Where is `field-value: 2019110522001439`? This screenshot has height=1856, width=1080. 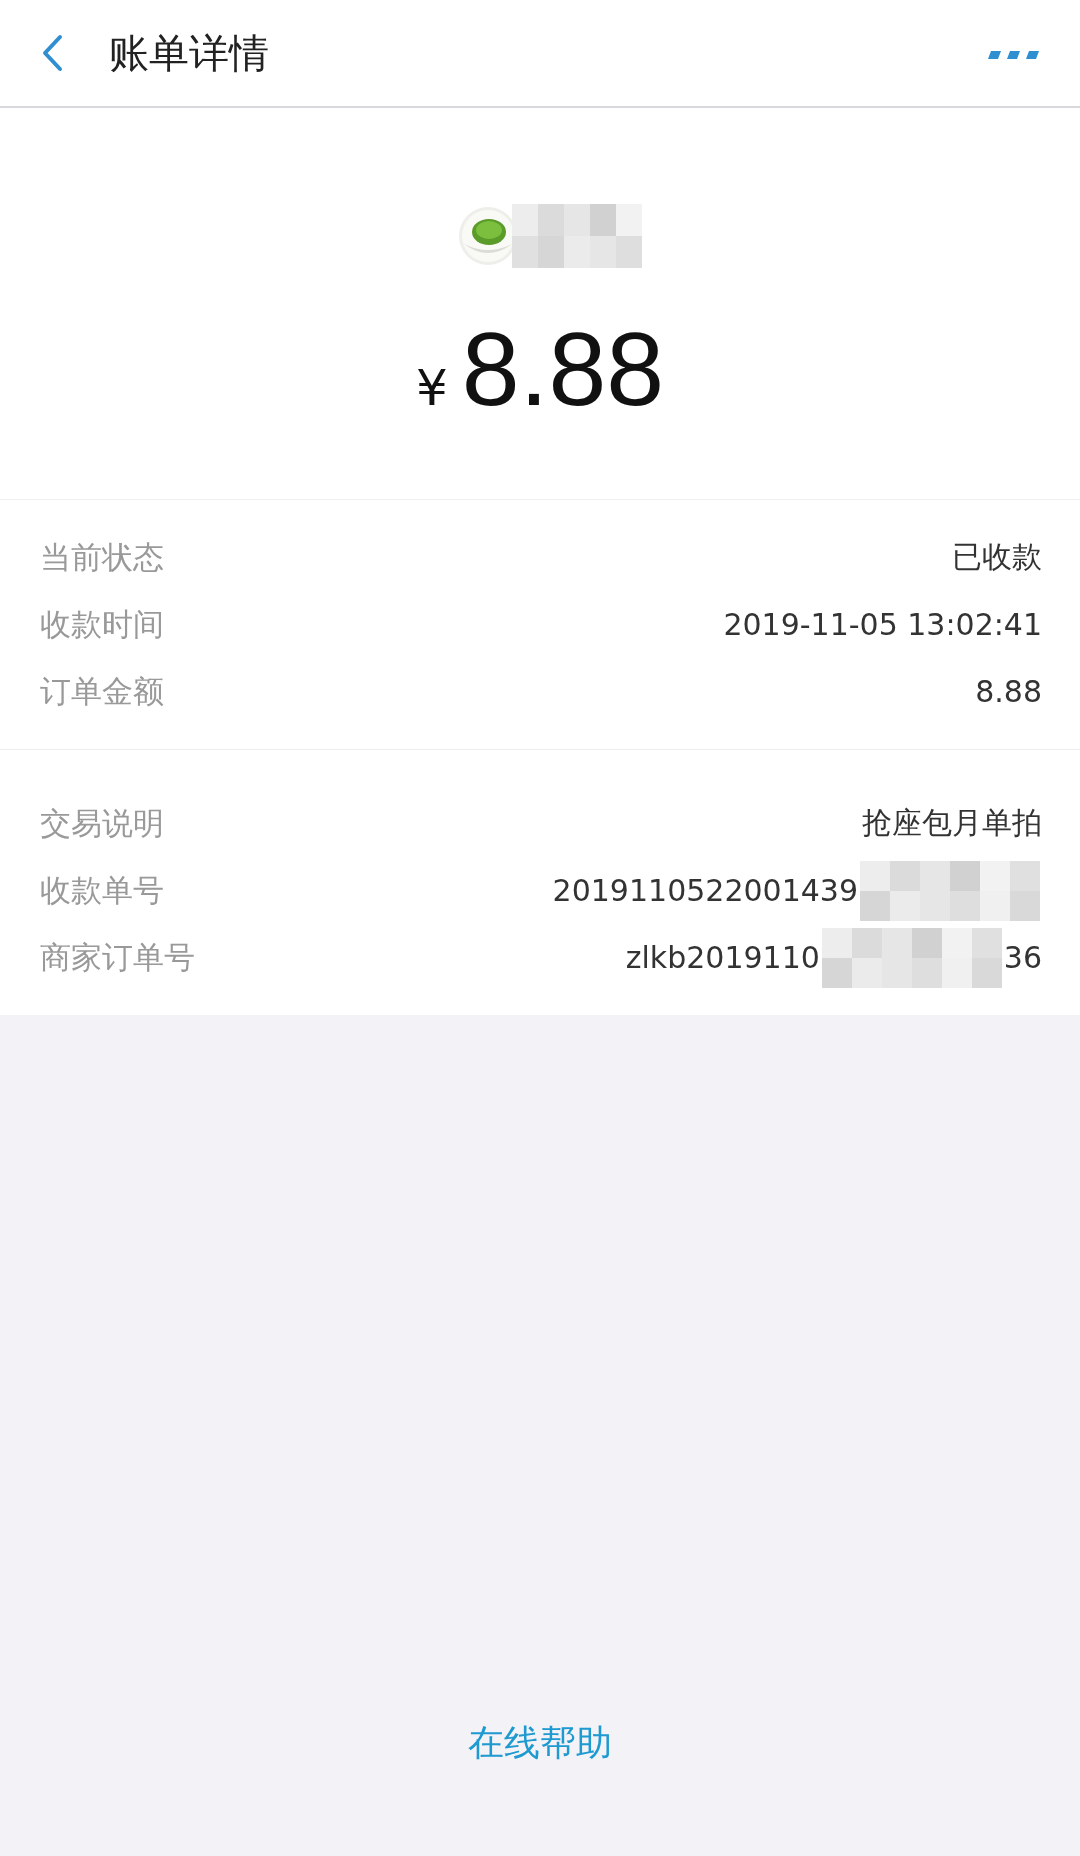 field-value: 2019110522001439 is located at coordinates (705, 890).